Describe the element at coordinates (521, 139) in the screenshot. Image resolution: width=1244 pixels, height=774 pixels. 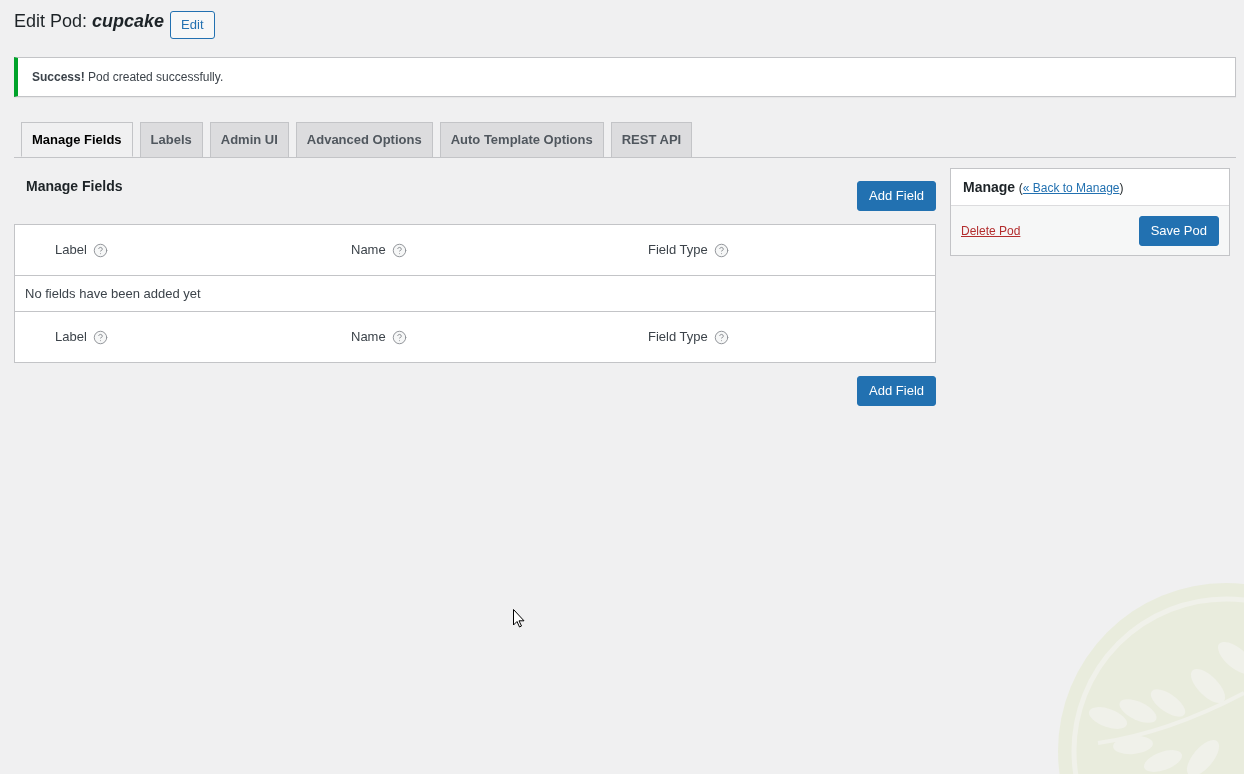
I see `tab: Auto Template Options` at that location.